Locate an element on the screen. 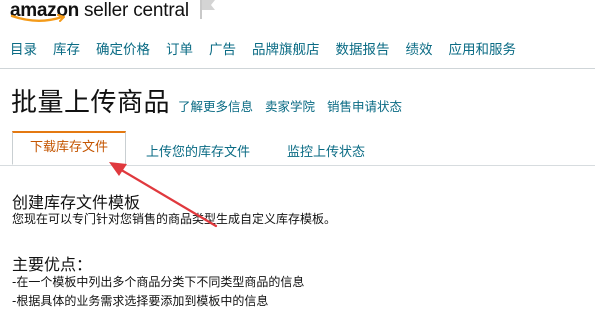  tab-monitor-upload-status: 监控上传状态 is located at coordinates (326, 150).